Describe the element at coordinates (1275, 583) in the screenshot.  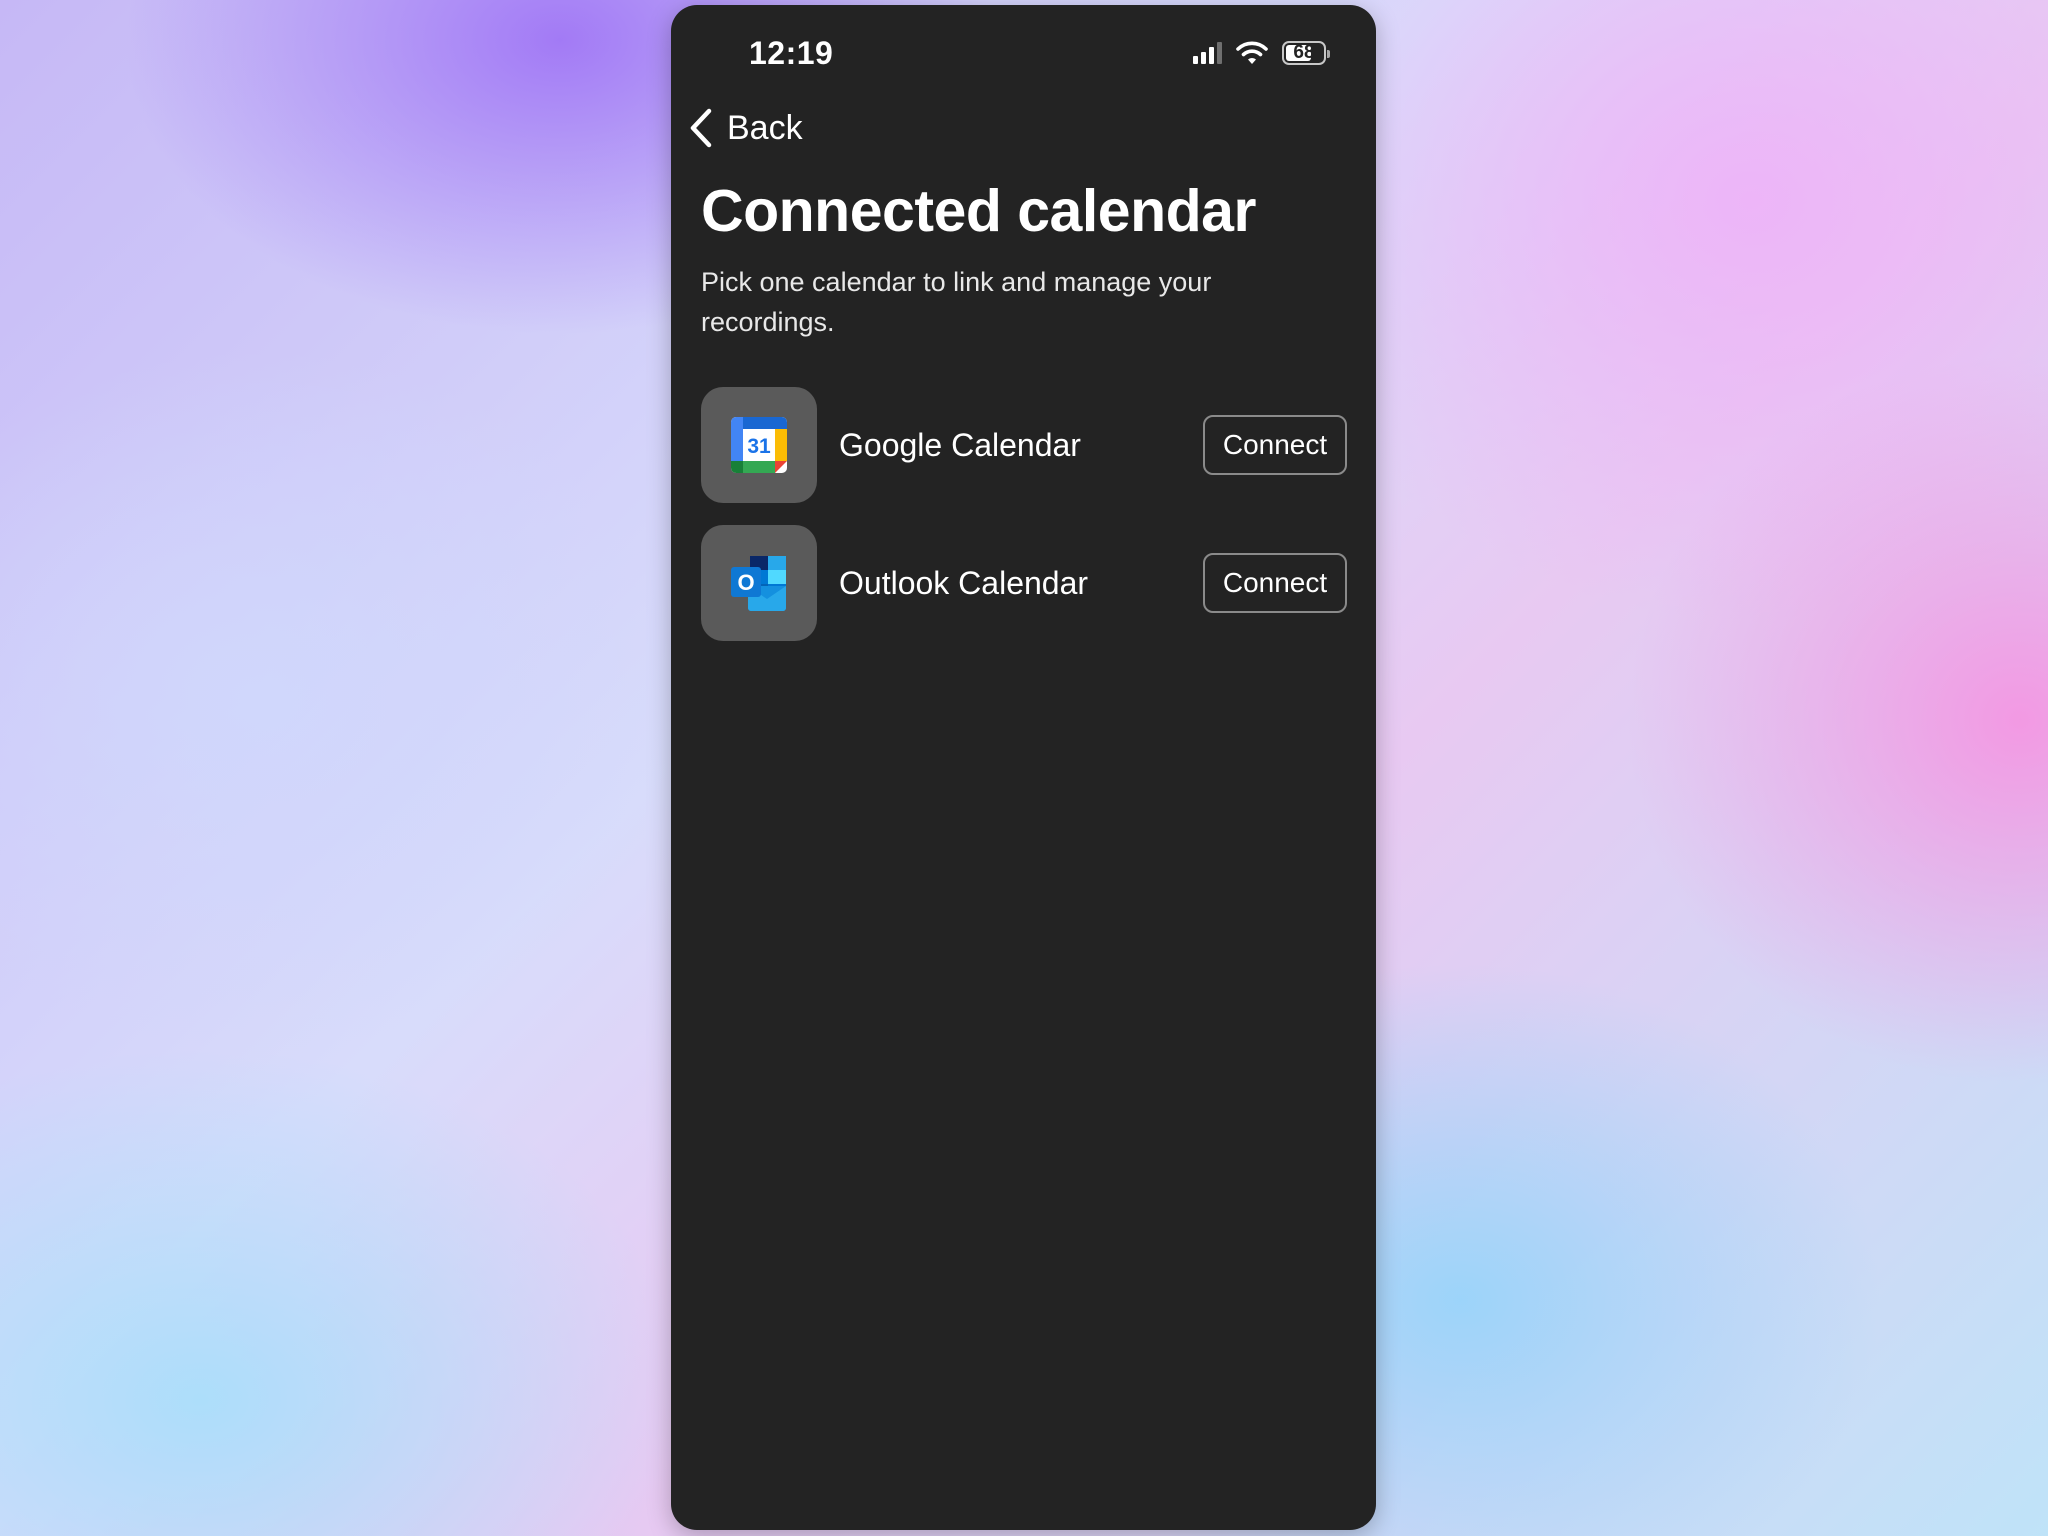
I see `connect-outlook-button: Connect` at that location.